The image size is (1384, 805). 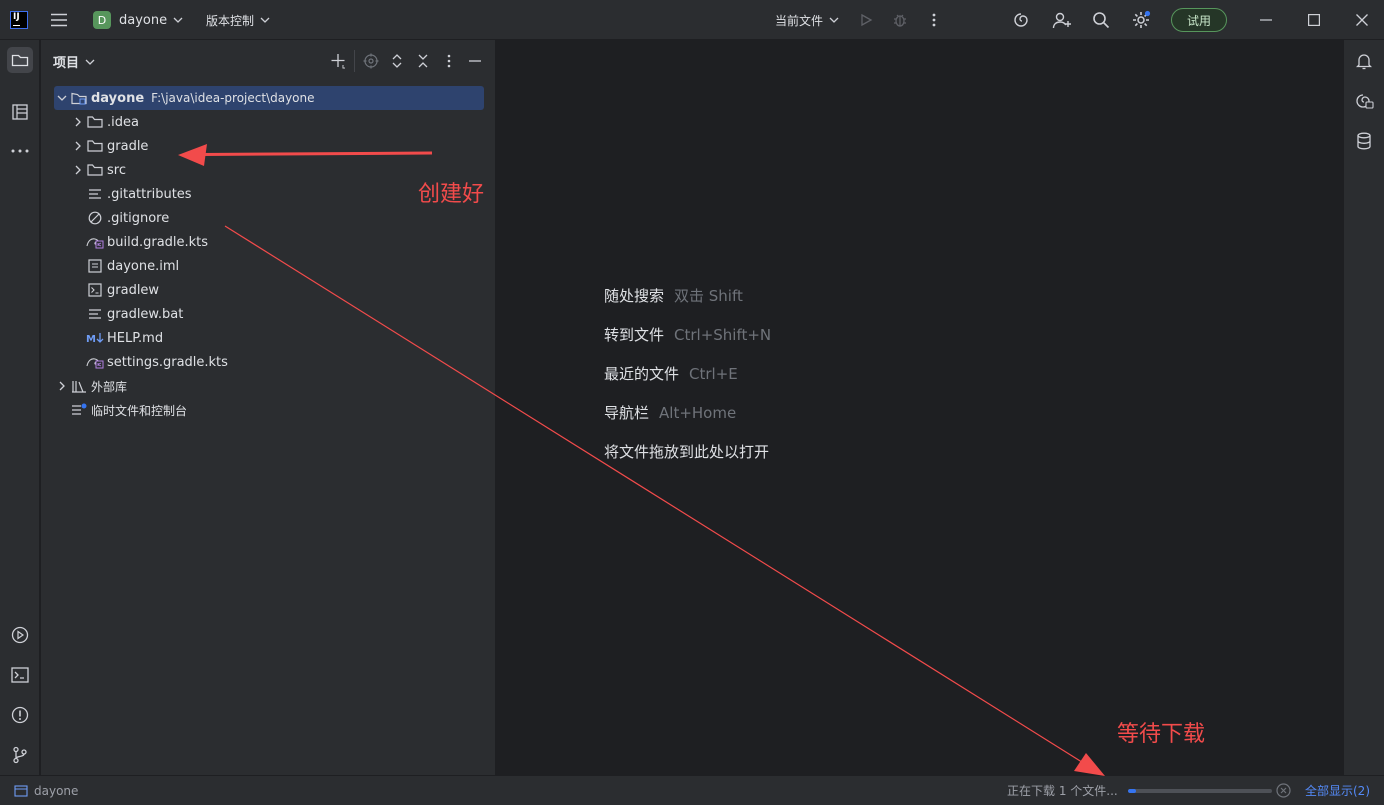 I want to click on show-all-link: 全部显示(2), so click(x=1337, y=790).